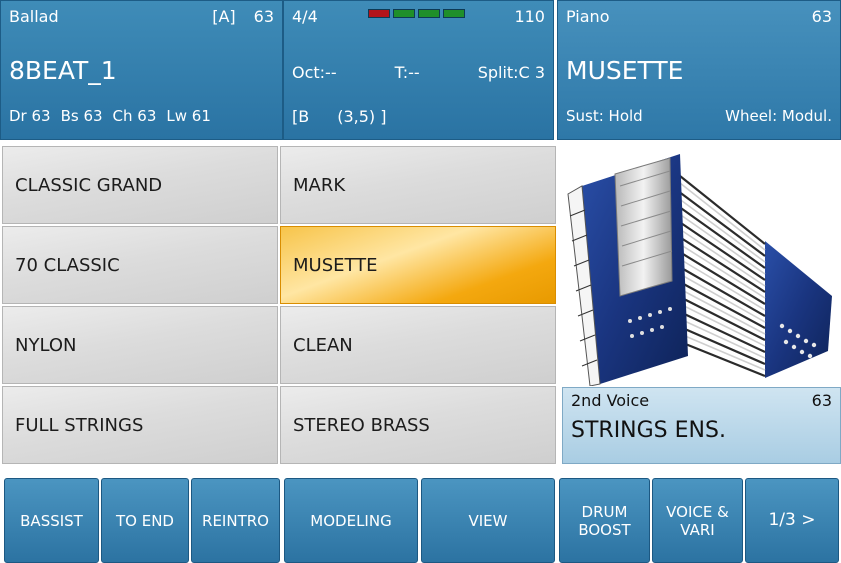 Image resolution: width=841 pixels, height=563 pixels. I want to click on voice-item-label: 70 CLASSIC, so click(67, 265).